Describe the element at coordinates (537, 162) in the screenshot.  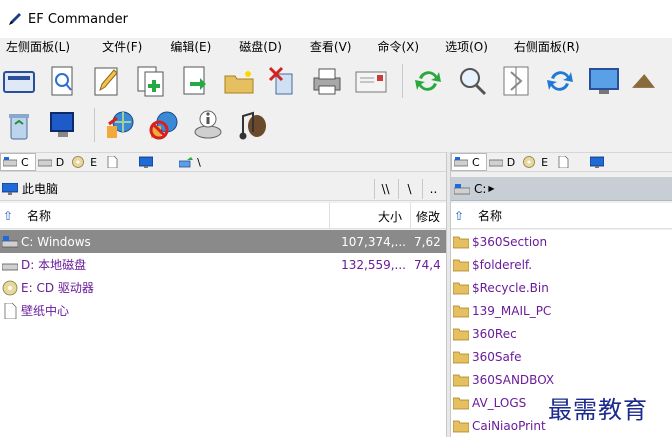
I see `right-drive-e: E` at that location.